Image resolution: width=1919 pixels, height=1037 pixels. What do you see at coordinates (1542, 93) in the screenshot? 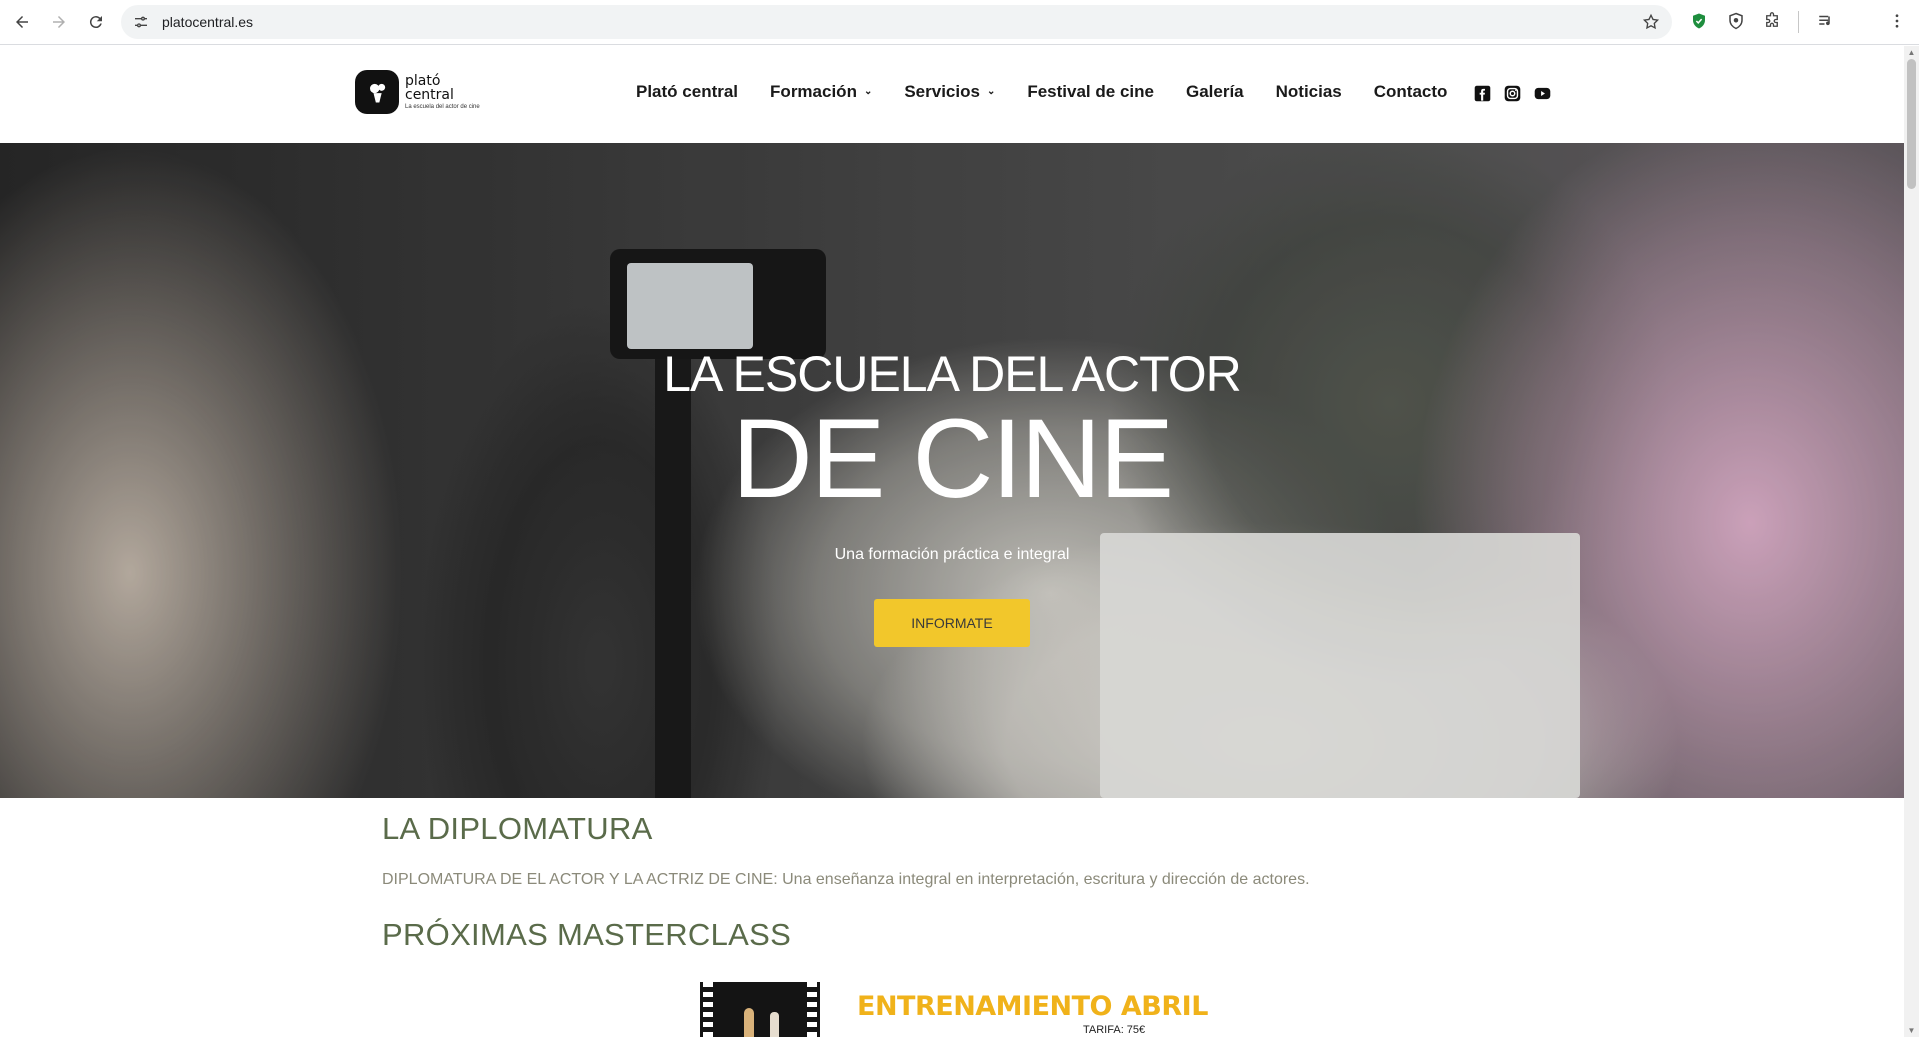
I see `youtube-icon` at bounding box center [1542, 93].